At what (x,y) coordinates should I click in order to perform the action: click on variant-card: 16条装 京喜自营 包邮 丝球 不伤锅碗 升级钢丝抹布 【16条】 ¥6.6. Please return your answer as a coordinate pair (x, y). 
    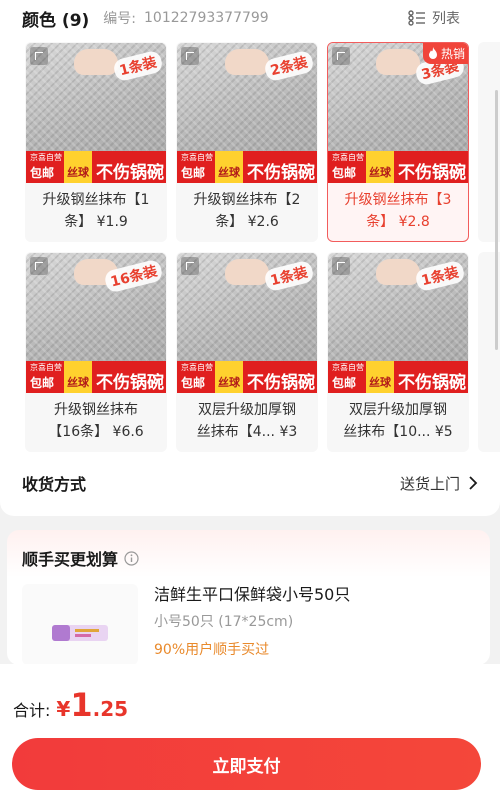
    Looking at the image, I should click on (96, 352).